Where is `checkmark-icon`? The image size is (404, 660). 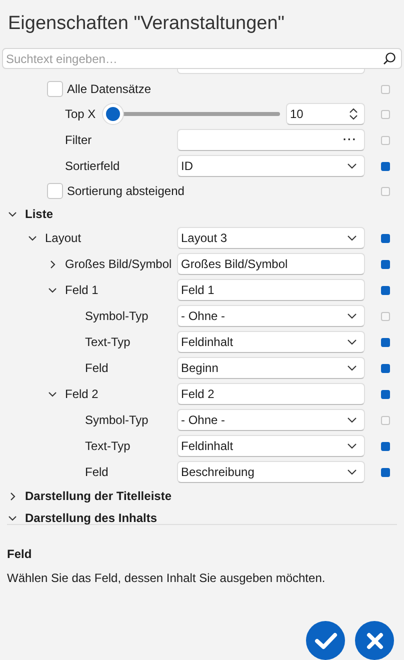
checkmark-icon is located at coordinates (326, 640).